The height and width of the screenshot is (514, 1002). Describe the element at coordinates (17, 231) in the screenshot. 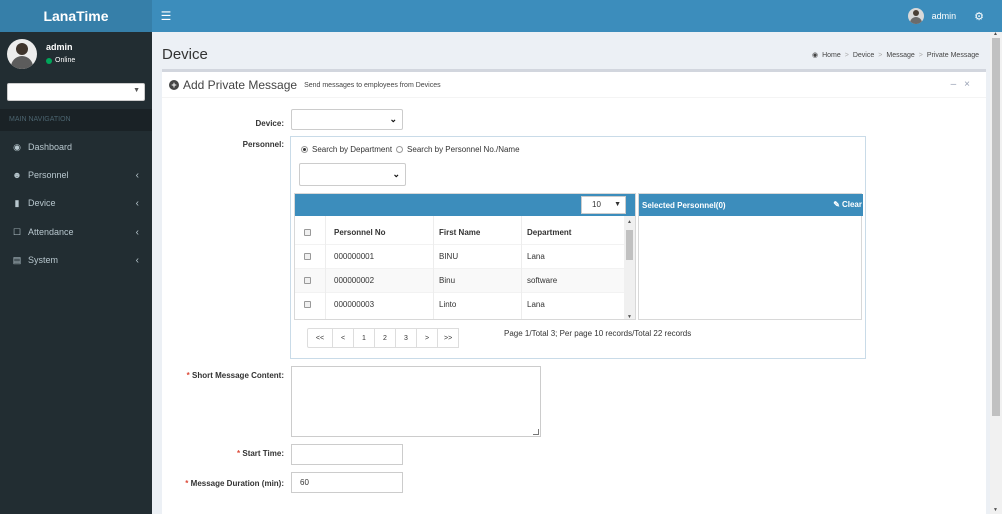

I see `attendance-icon: ☐` at that location.